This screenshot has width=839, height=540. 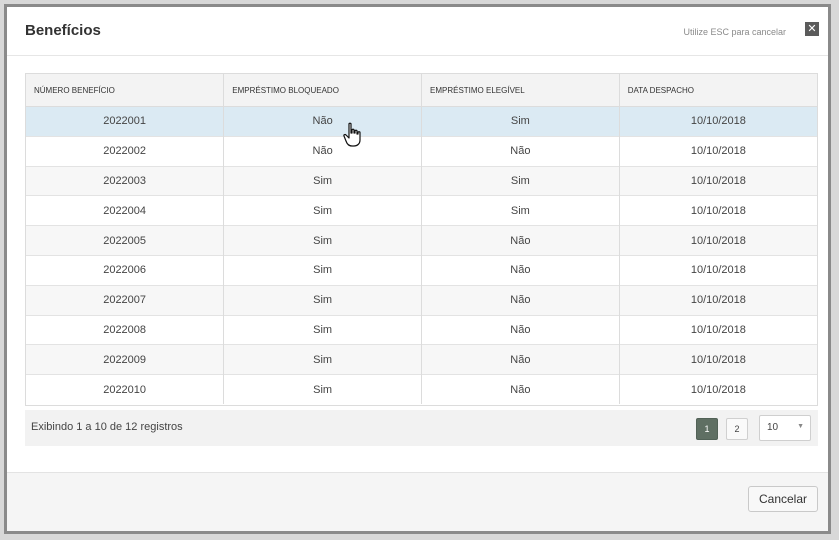 What do you see at coordinates (322, 90) in the screenshot?
I see `column-header-emprestimo-bloqueado: EMPRÉSTIMO BLOQUEADO` at bounding box center [322, 90].